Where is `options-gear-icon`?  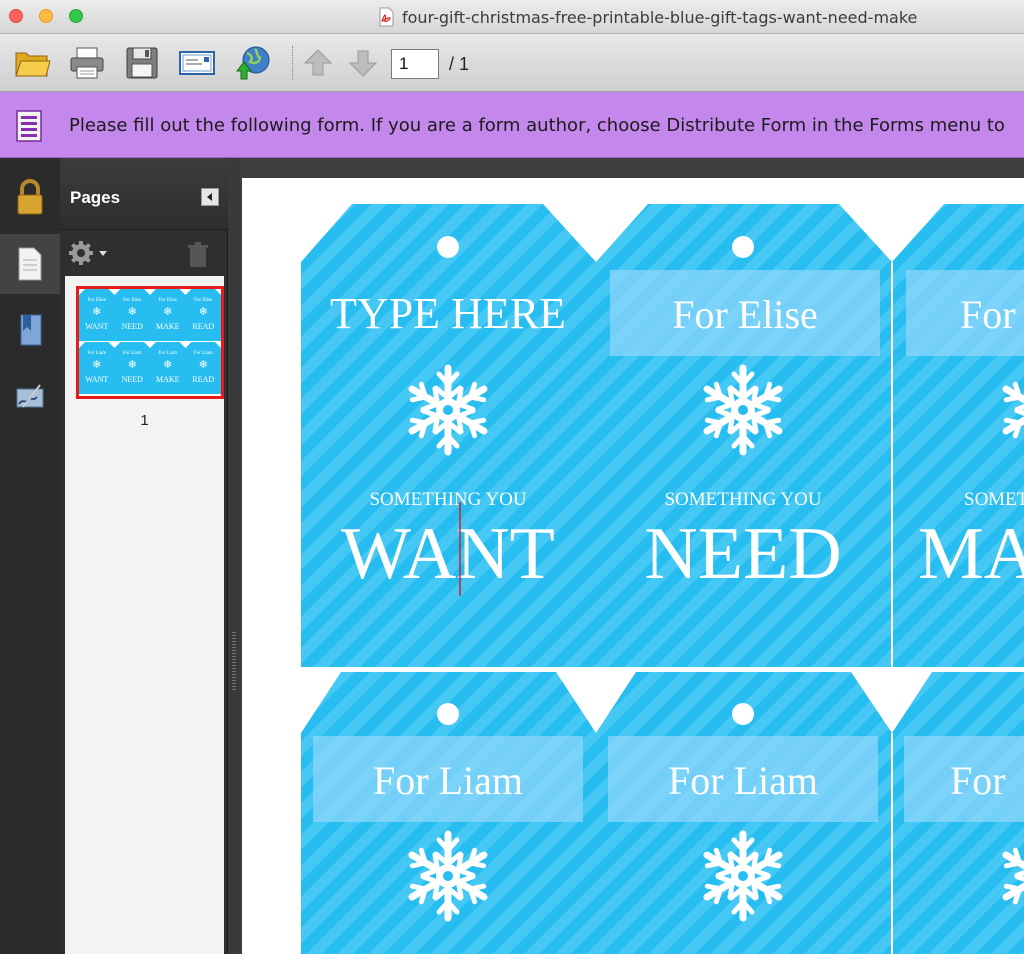 options-gear-icon is located at coordinates (89, 253).